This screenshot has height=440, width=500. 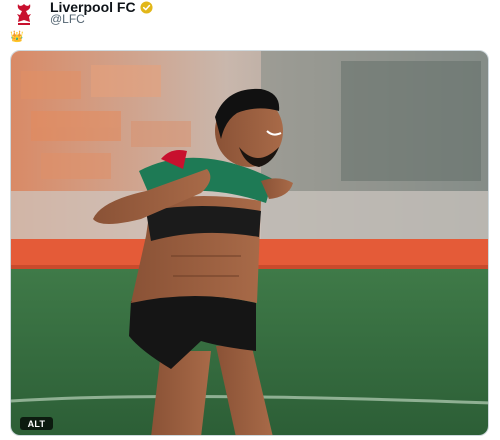 What do you see at coordinates (67, 19) in the screenshot?
I see `author-handle: @LFC` at bounding box center [67, 19].